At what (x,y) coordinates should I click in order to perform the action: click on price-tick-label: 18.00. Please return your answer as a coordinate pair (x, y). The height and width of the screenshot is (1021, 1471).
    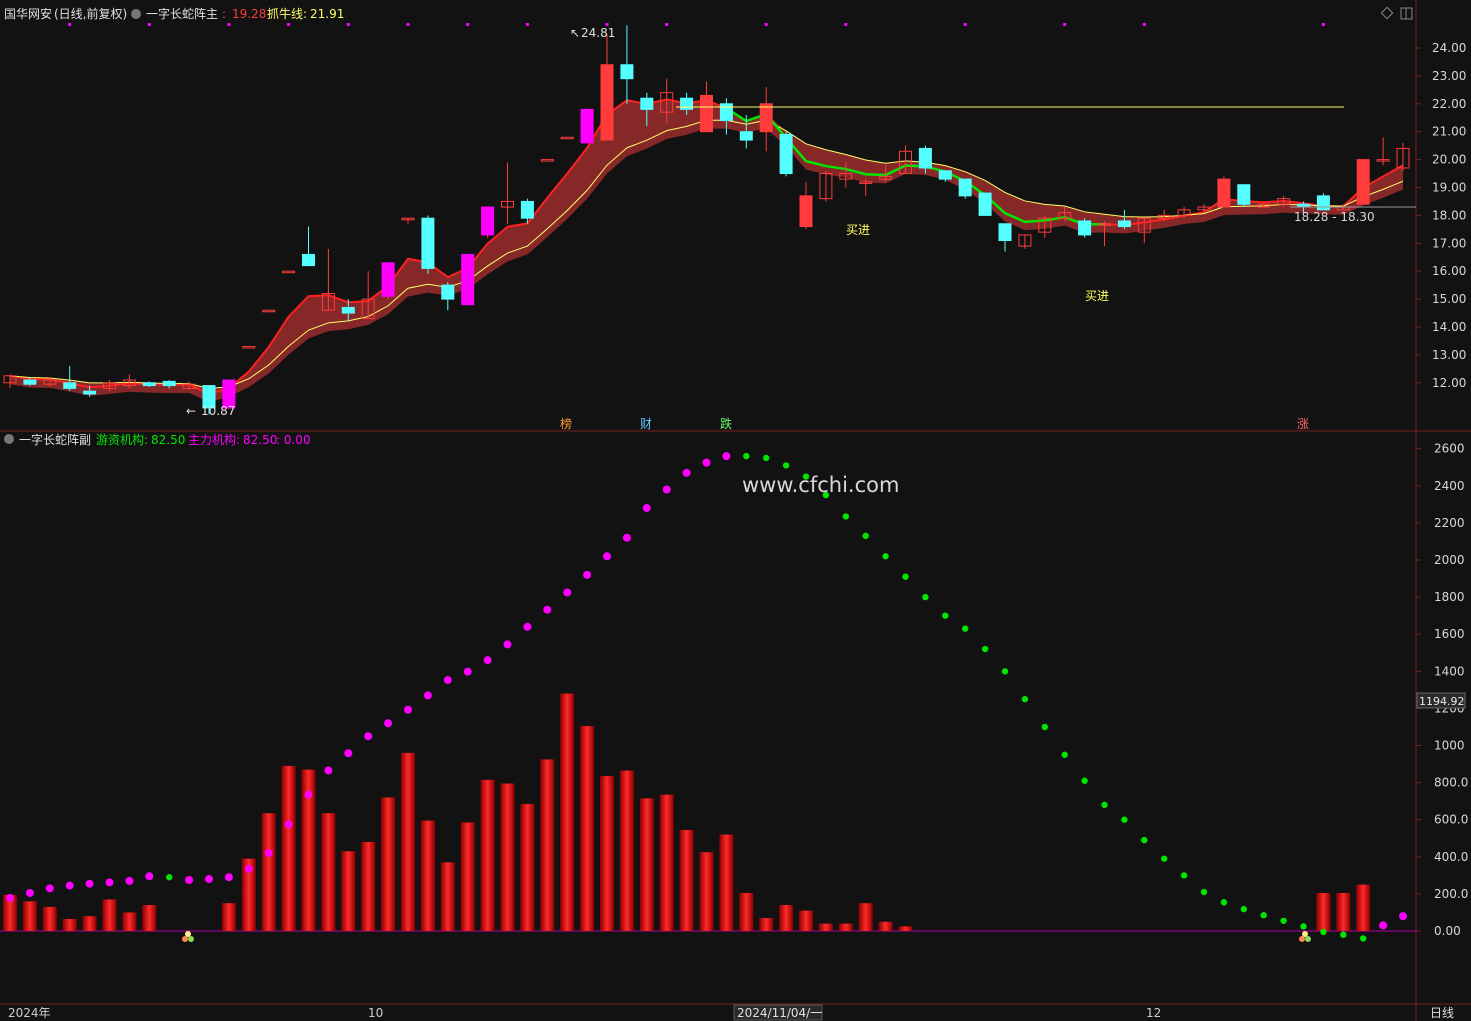
    Looking at the image, I should click on (1449, 215).